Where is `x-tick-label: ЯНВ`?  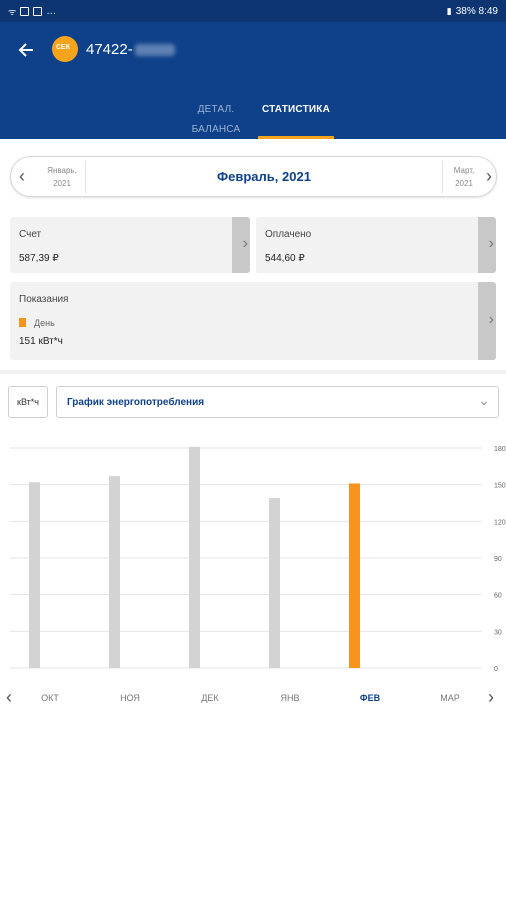 x-tick-label: ЯНВ is located at coordinates (289, 698).